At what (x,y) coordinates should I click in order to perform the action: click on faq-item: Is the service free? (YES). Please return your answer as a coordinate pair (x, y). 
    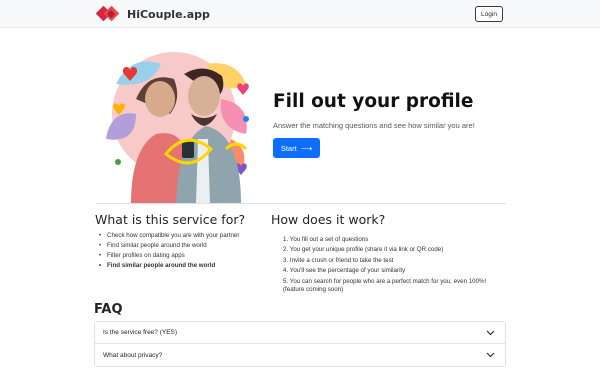
    Looking at the image, I should click on (300, 333).